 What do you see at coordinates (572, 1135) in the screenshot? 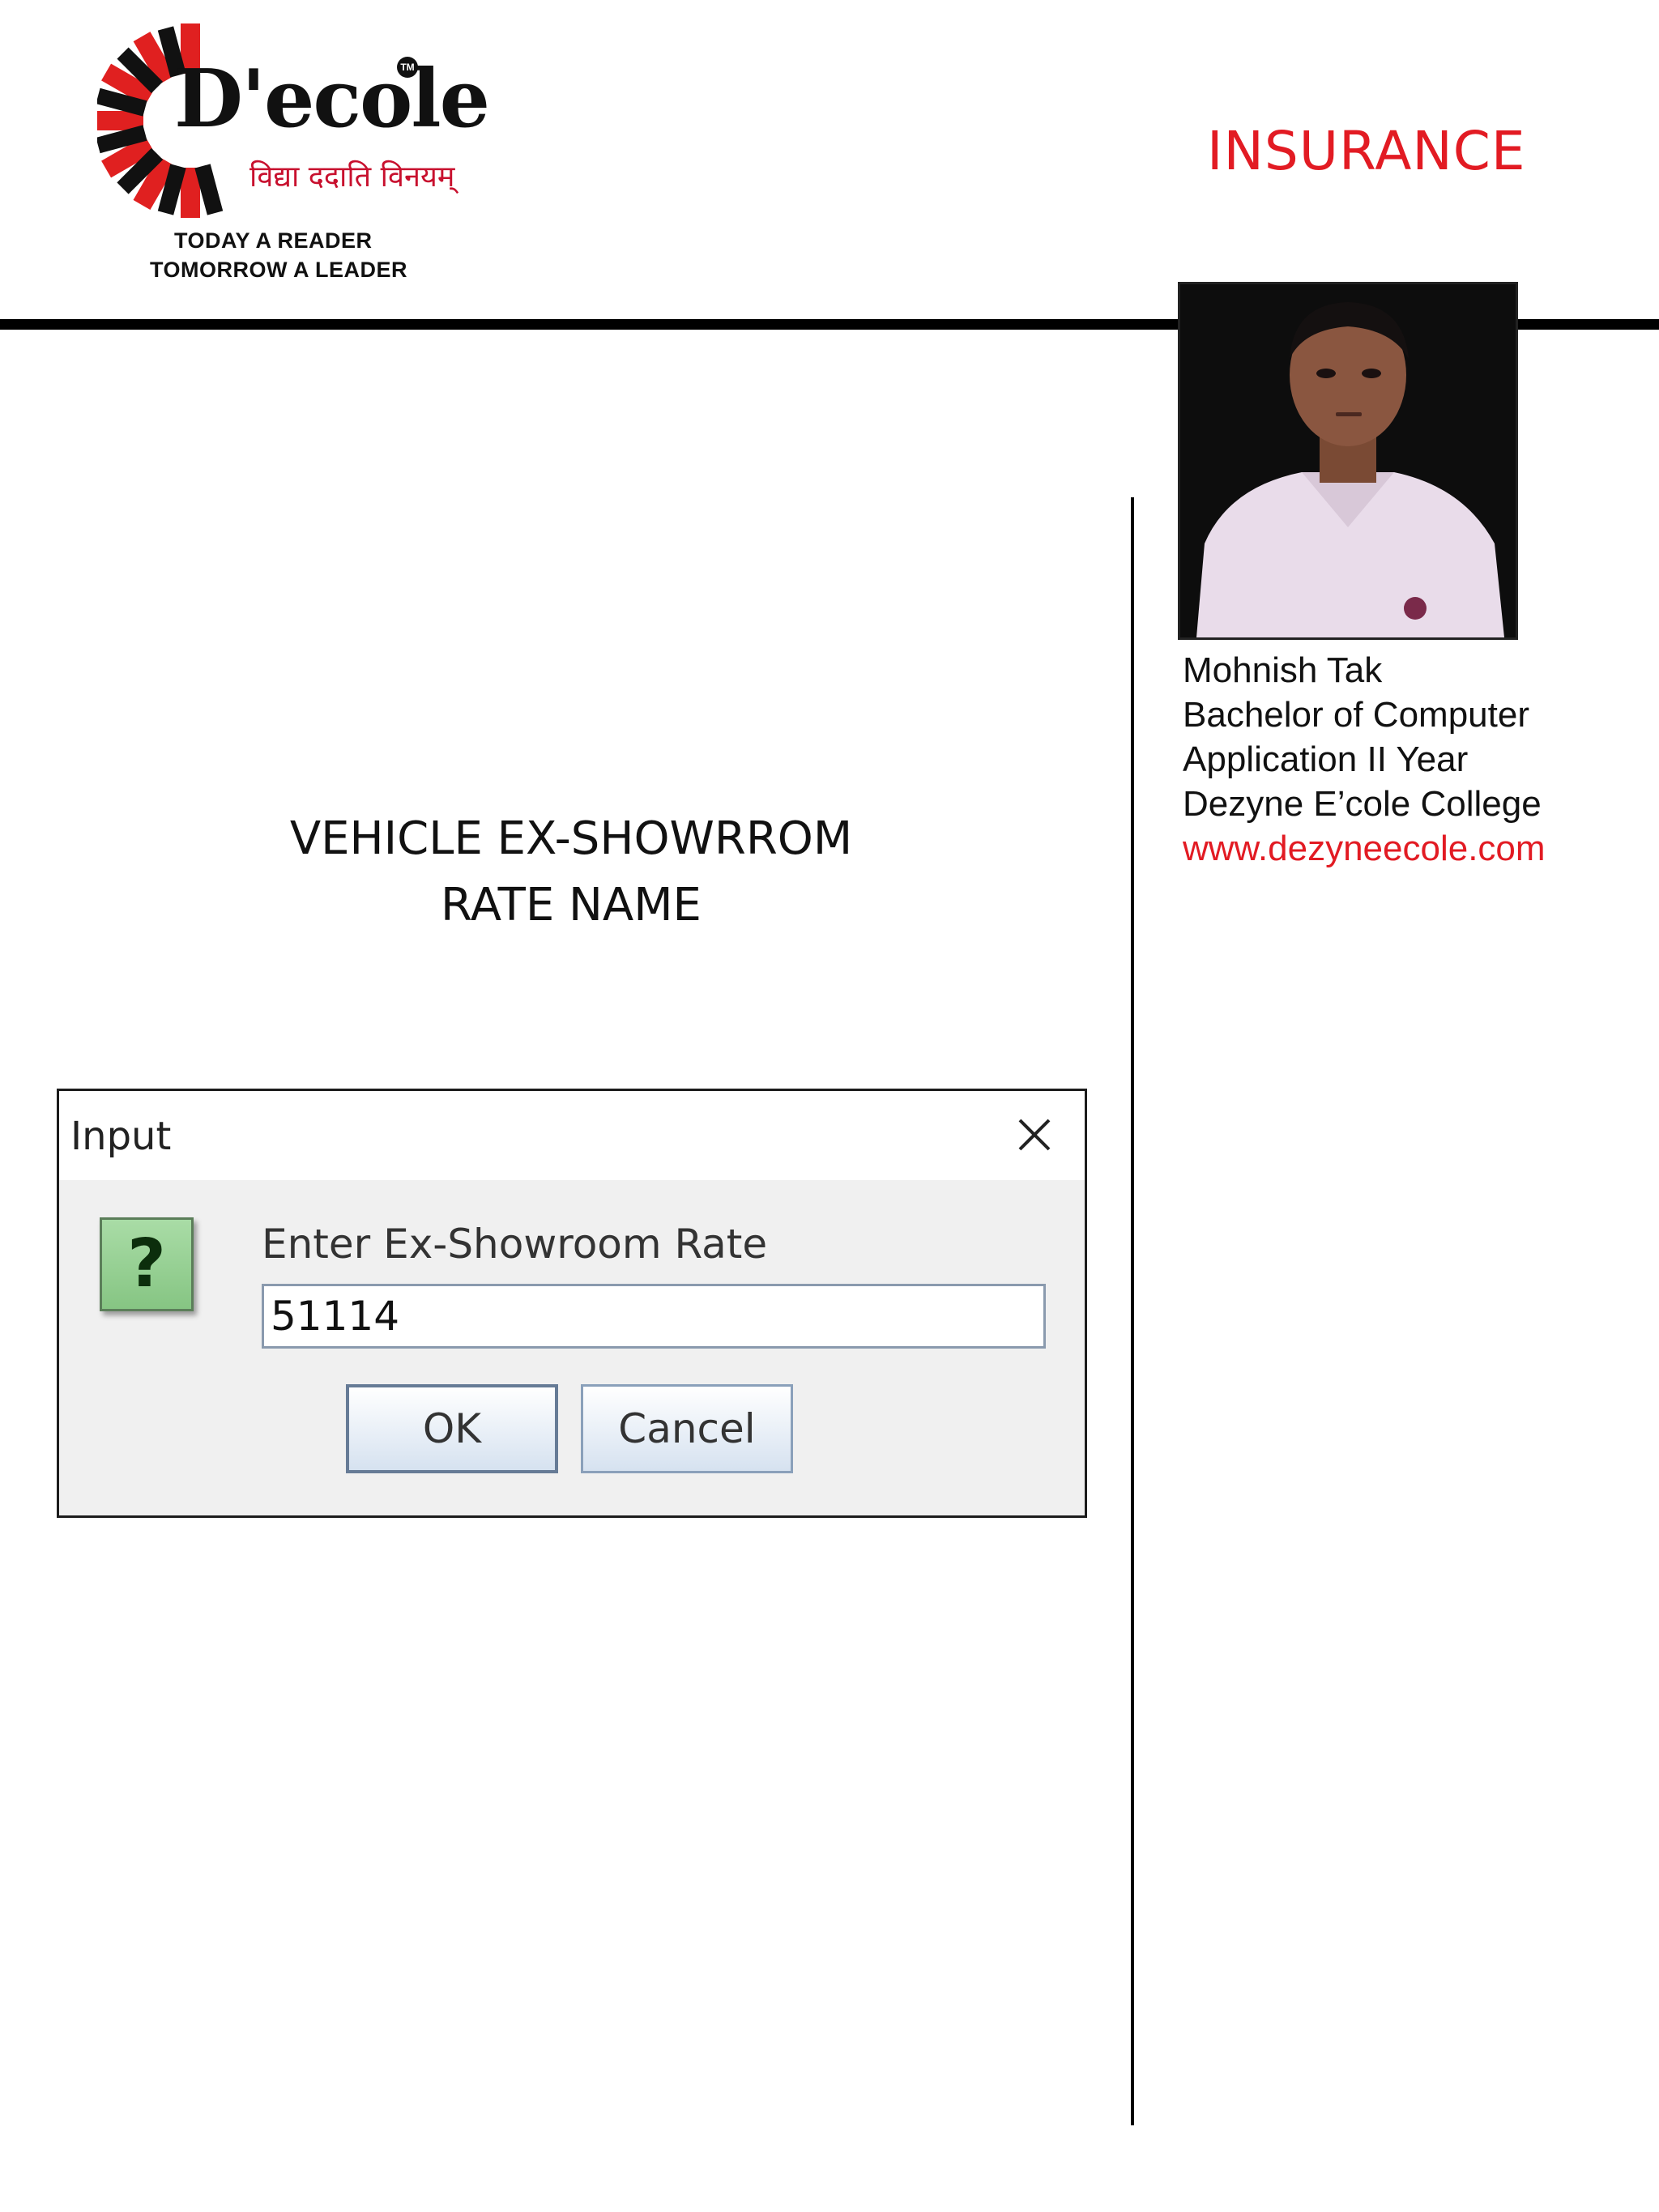
I see `dialog-titlebar: Input` at bounding box center [572, 1135].